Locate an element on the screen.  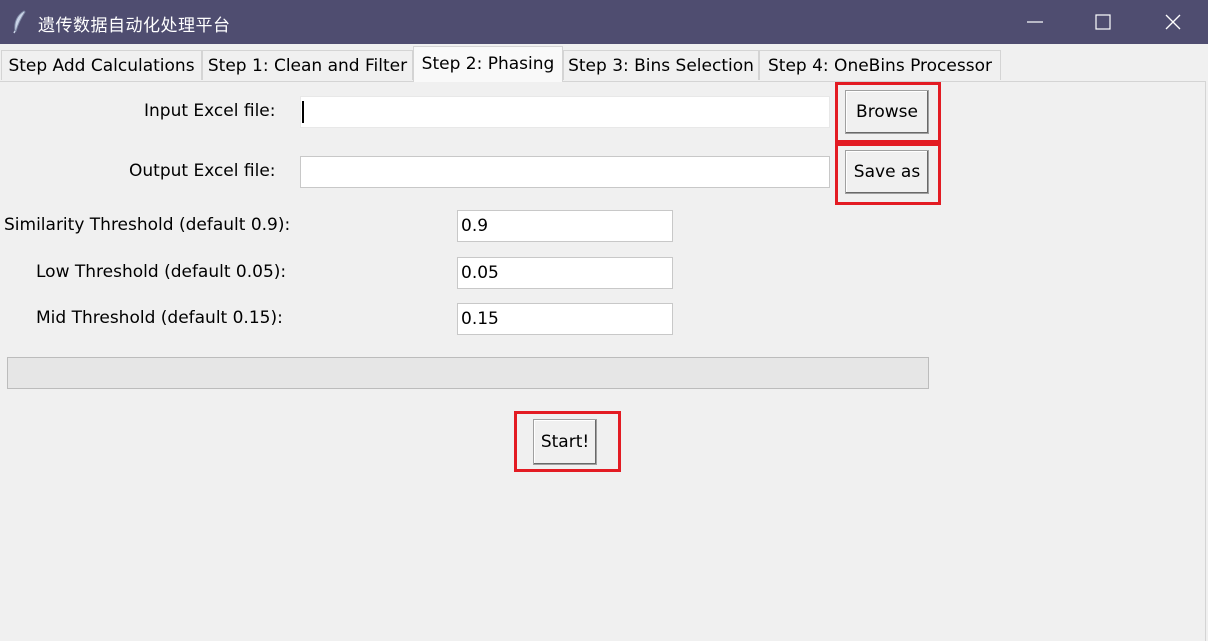
close-button is located at coordinates (1173, 22).